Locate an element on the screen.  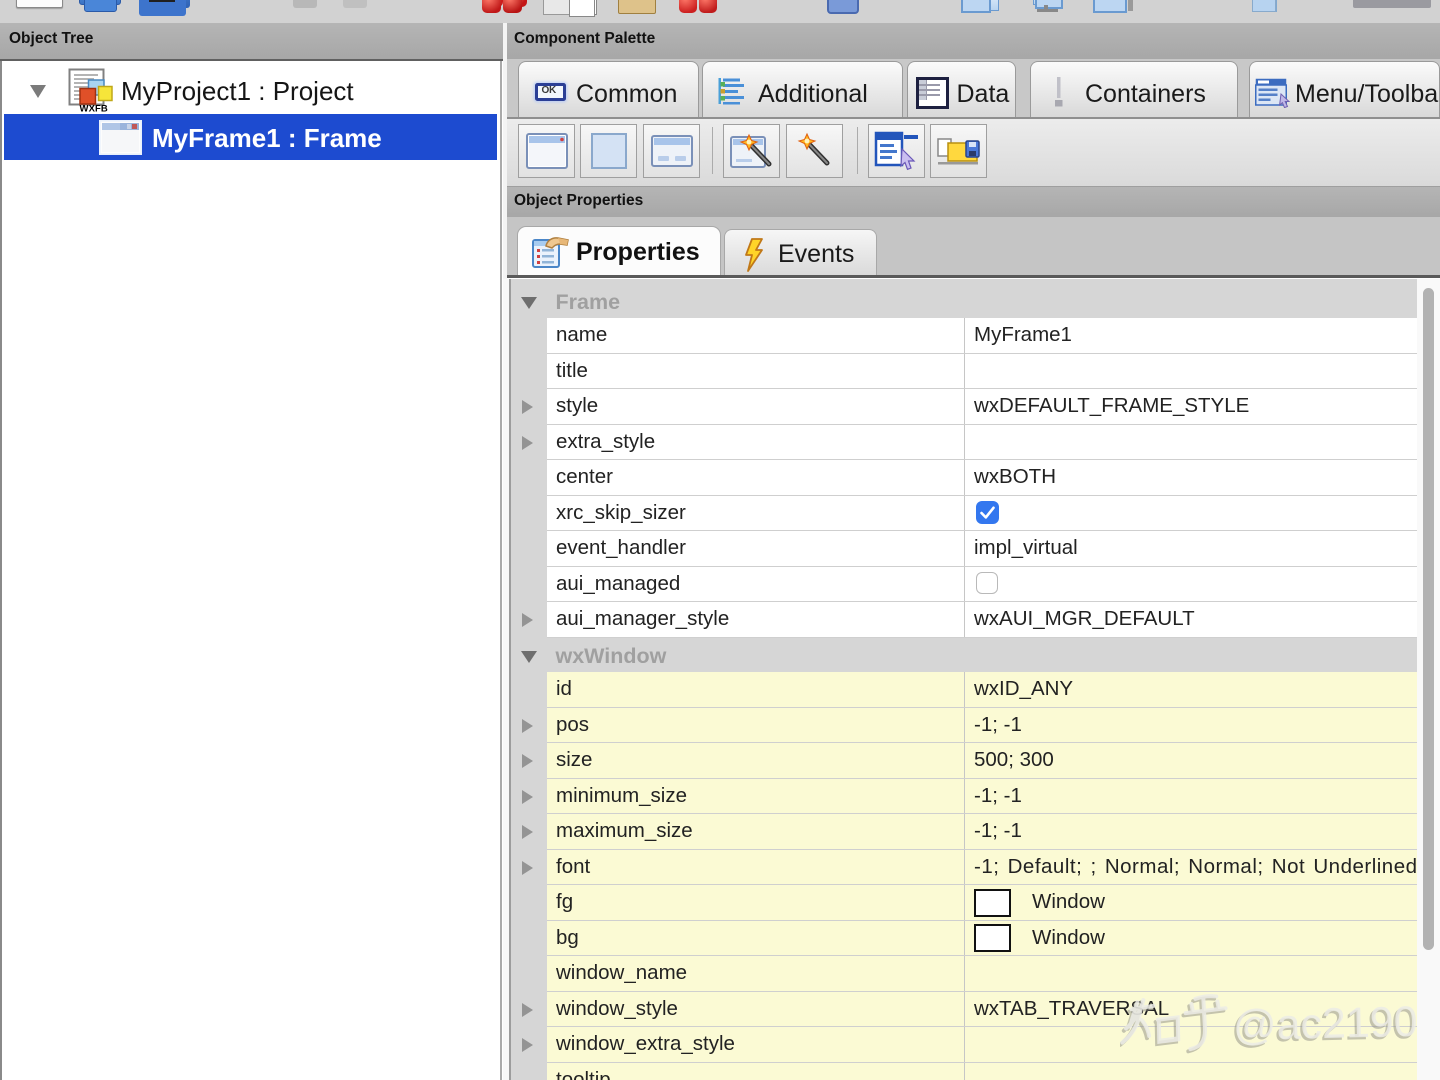
svg-text: @ac2190 is located at coordinates (1325, 1024).